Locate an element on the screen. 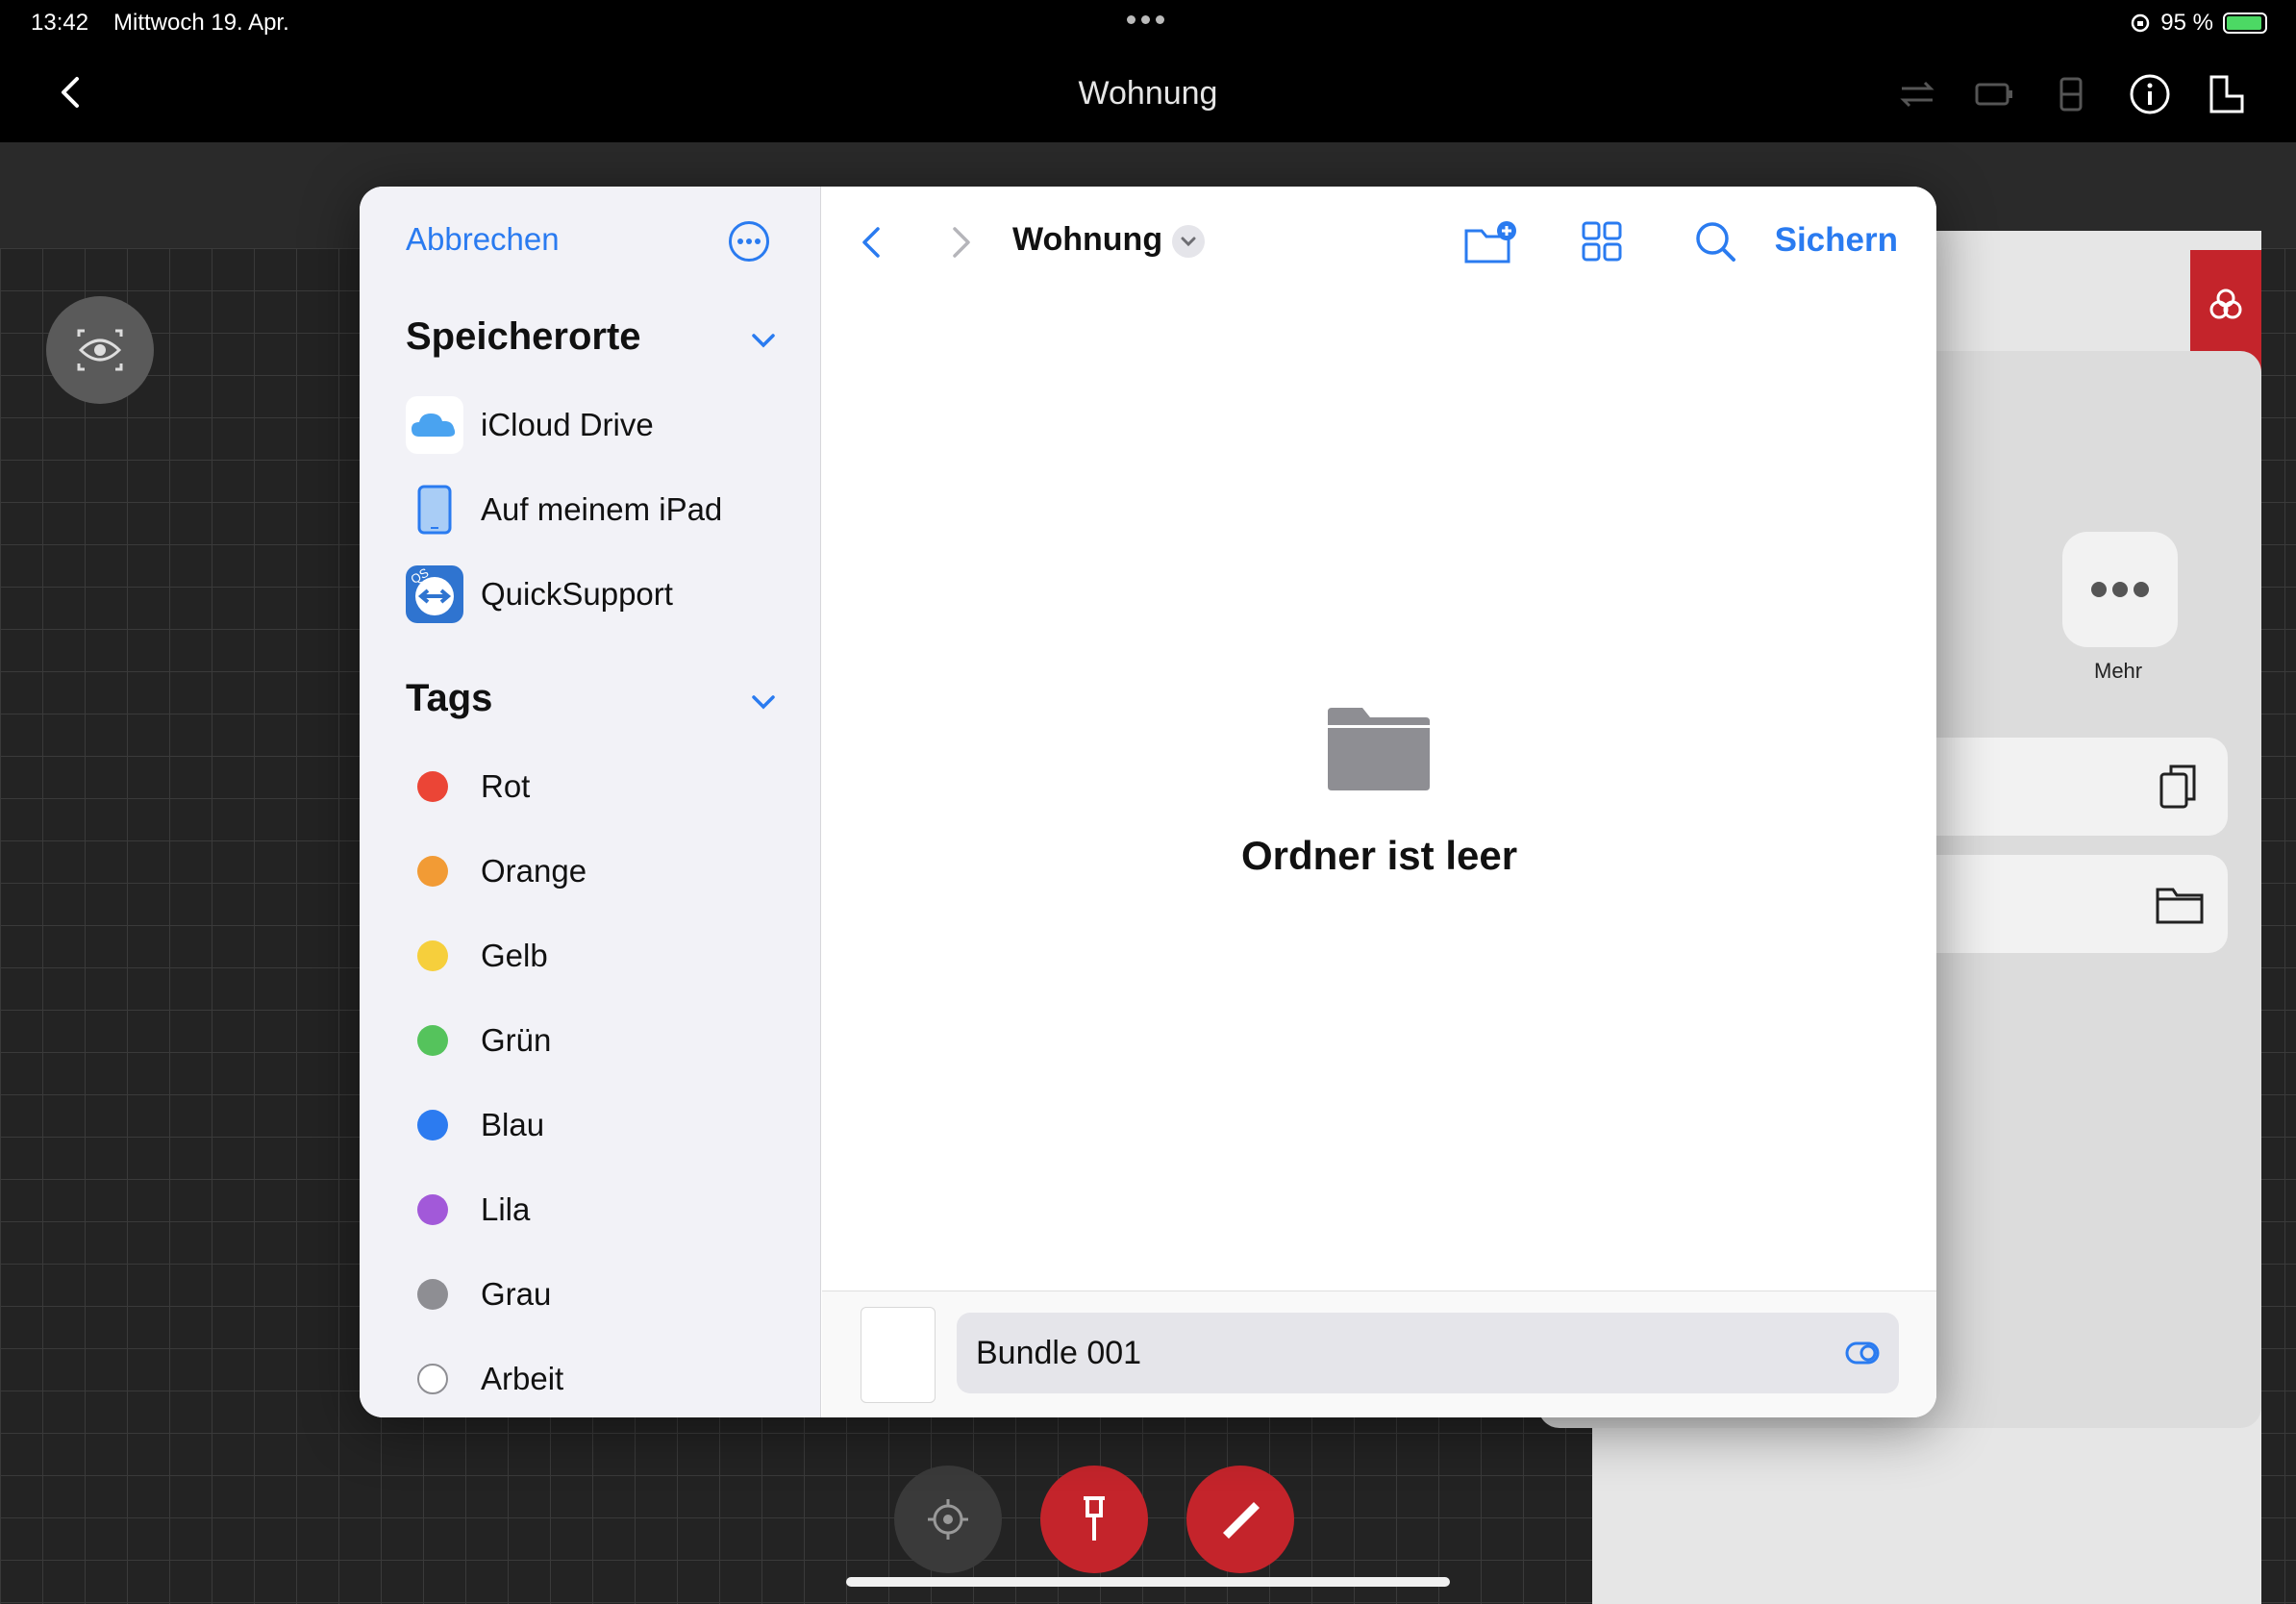  ipad-icon is located at coordinates (434, 510).